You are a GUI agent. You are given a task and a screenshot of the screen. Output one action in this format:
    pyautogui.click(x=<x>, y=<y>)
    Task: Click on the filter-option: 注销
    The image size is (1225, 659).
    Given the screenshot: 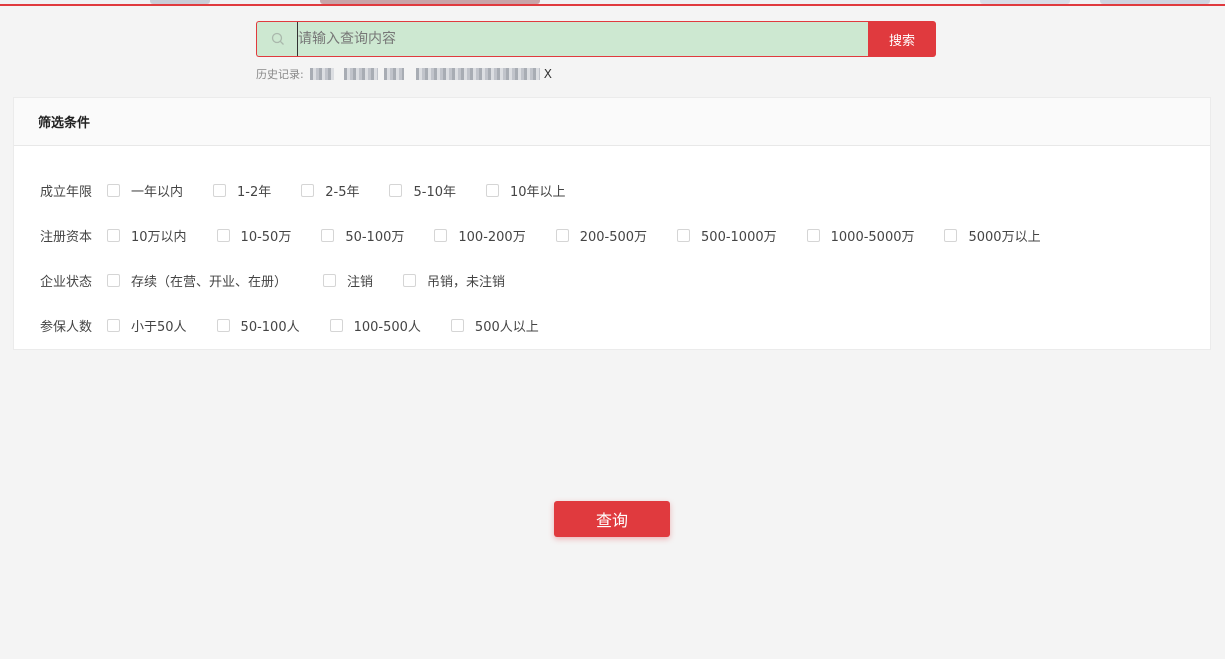 What is the action you would take?
    pyautogui.click(x=348, y=280)
    